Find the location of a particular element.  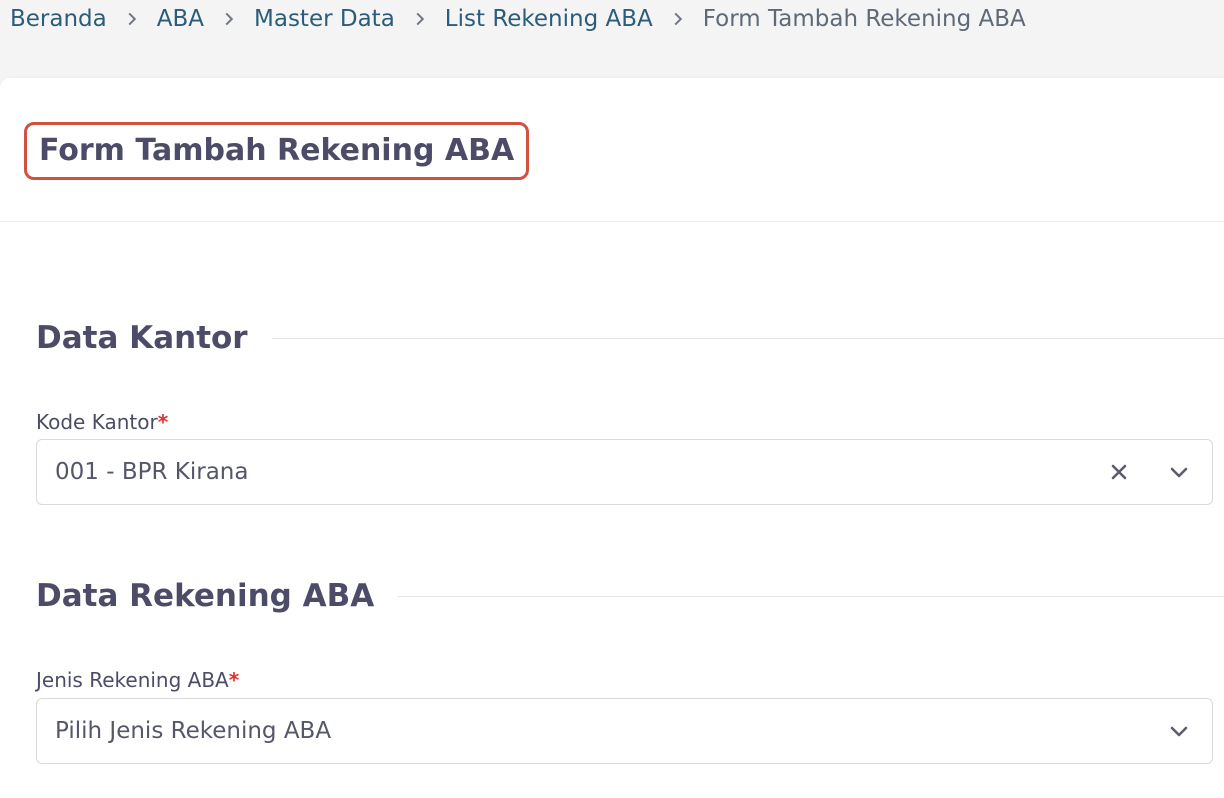

section-data-rekening-aba: Data Rekening ABA is located at coordinates (630, 596).